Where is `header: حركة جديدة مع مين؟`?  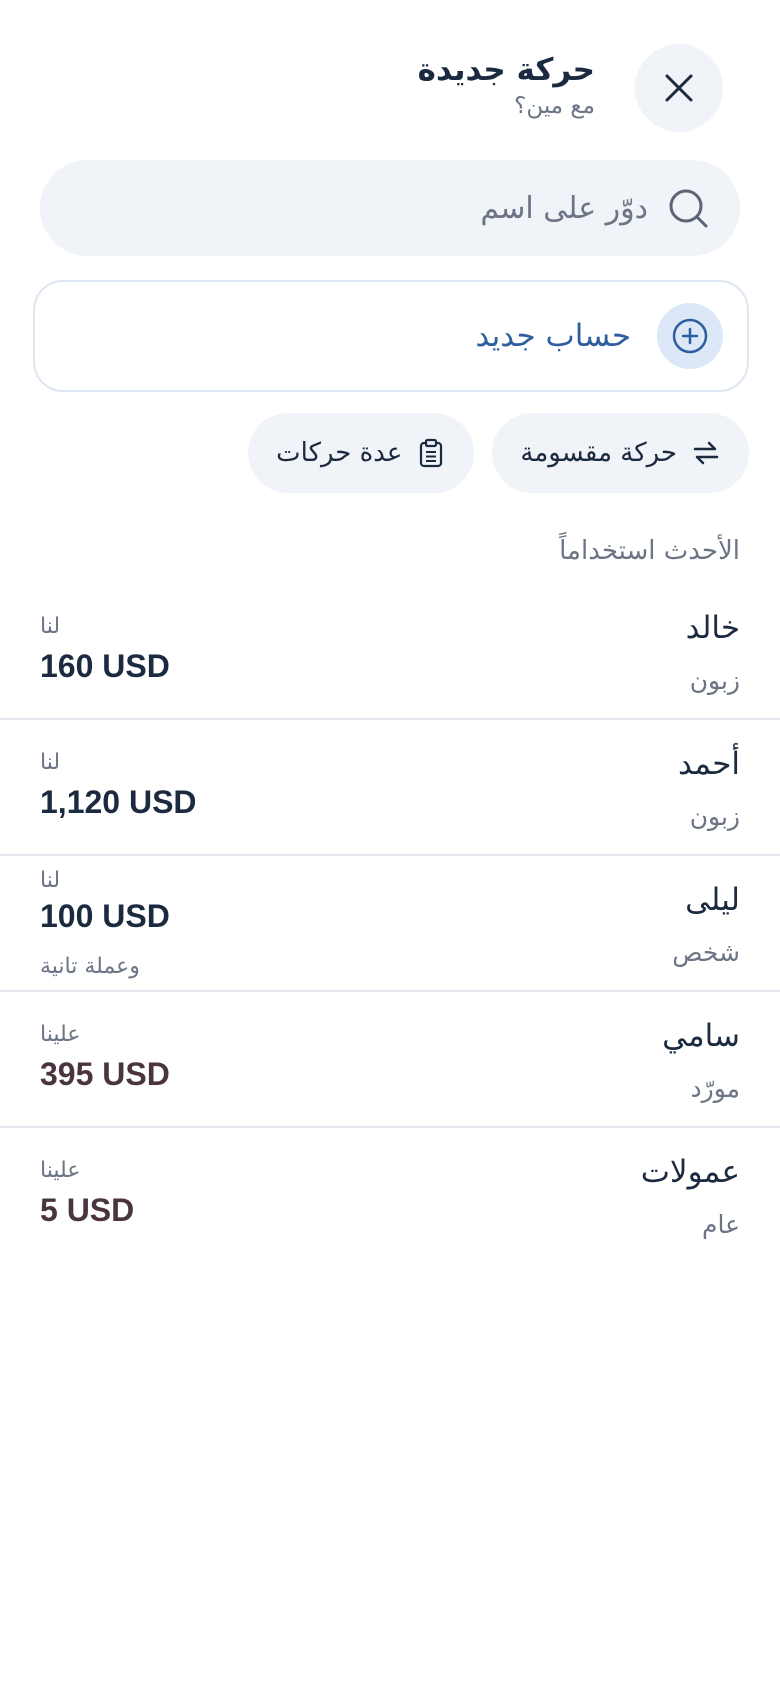 header: حركة جديدة مع مين؟ is located at coordinates (390, 89).